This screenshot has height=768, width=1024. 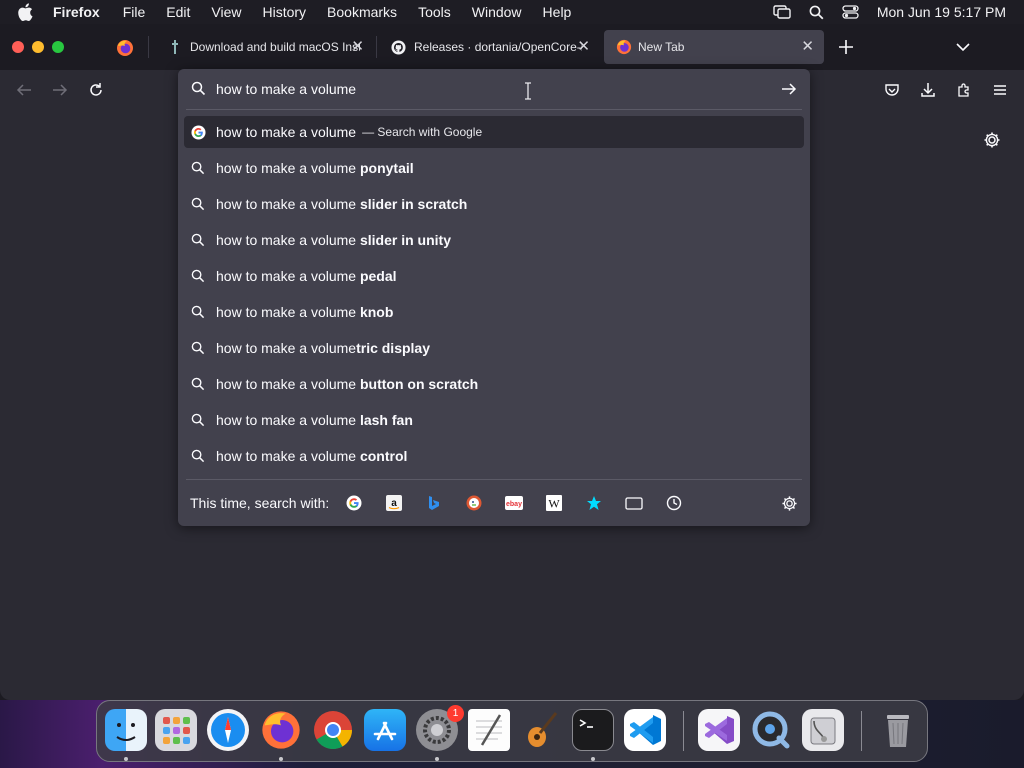 I want to click on control-center-icon, so click(x=850, y=12).